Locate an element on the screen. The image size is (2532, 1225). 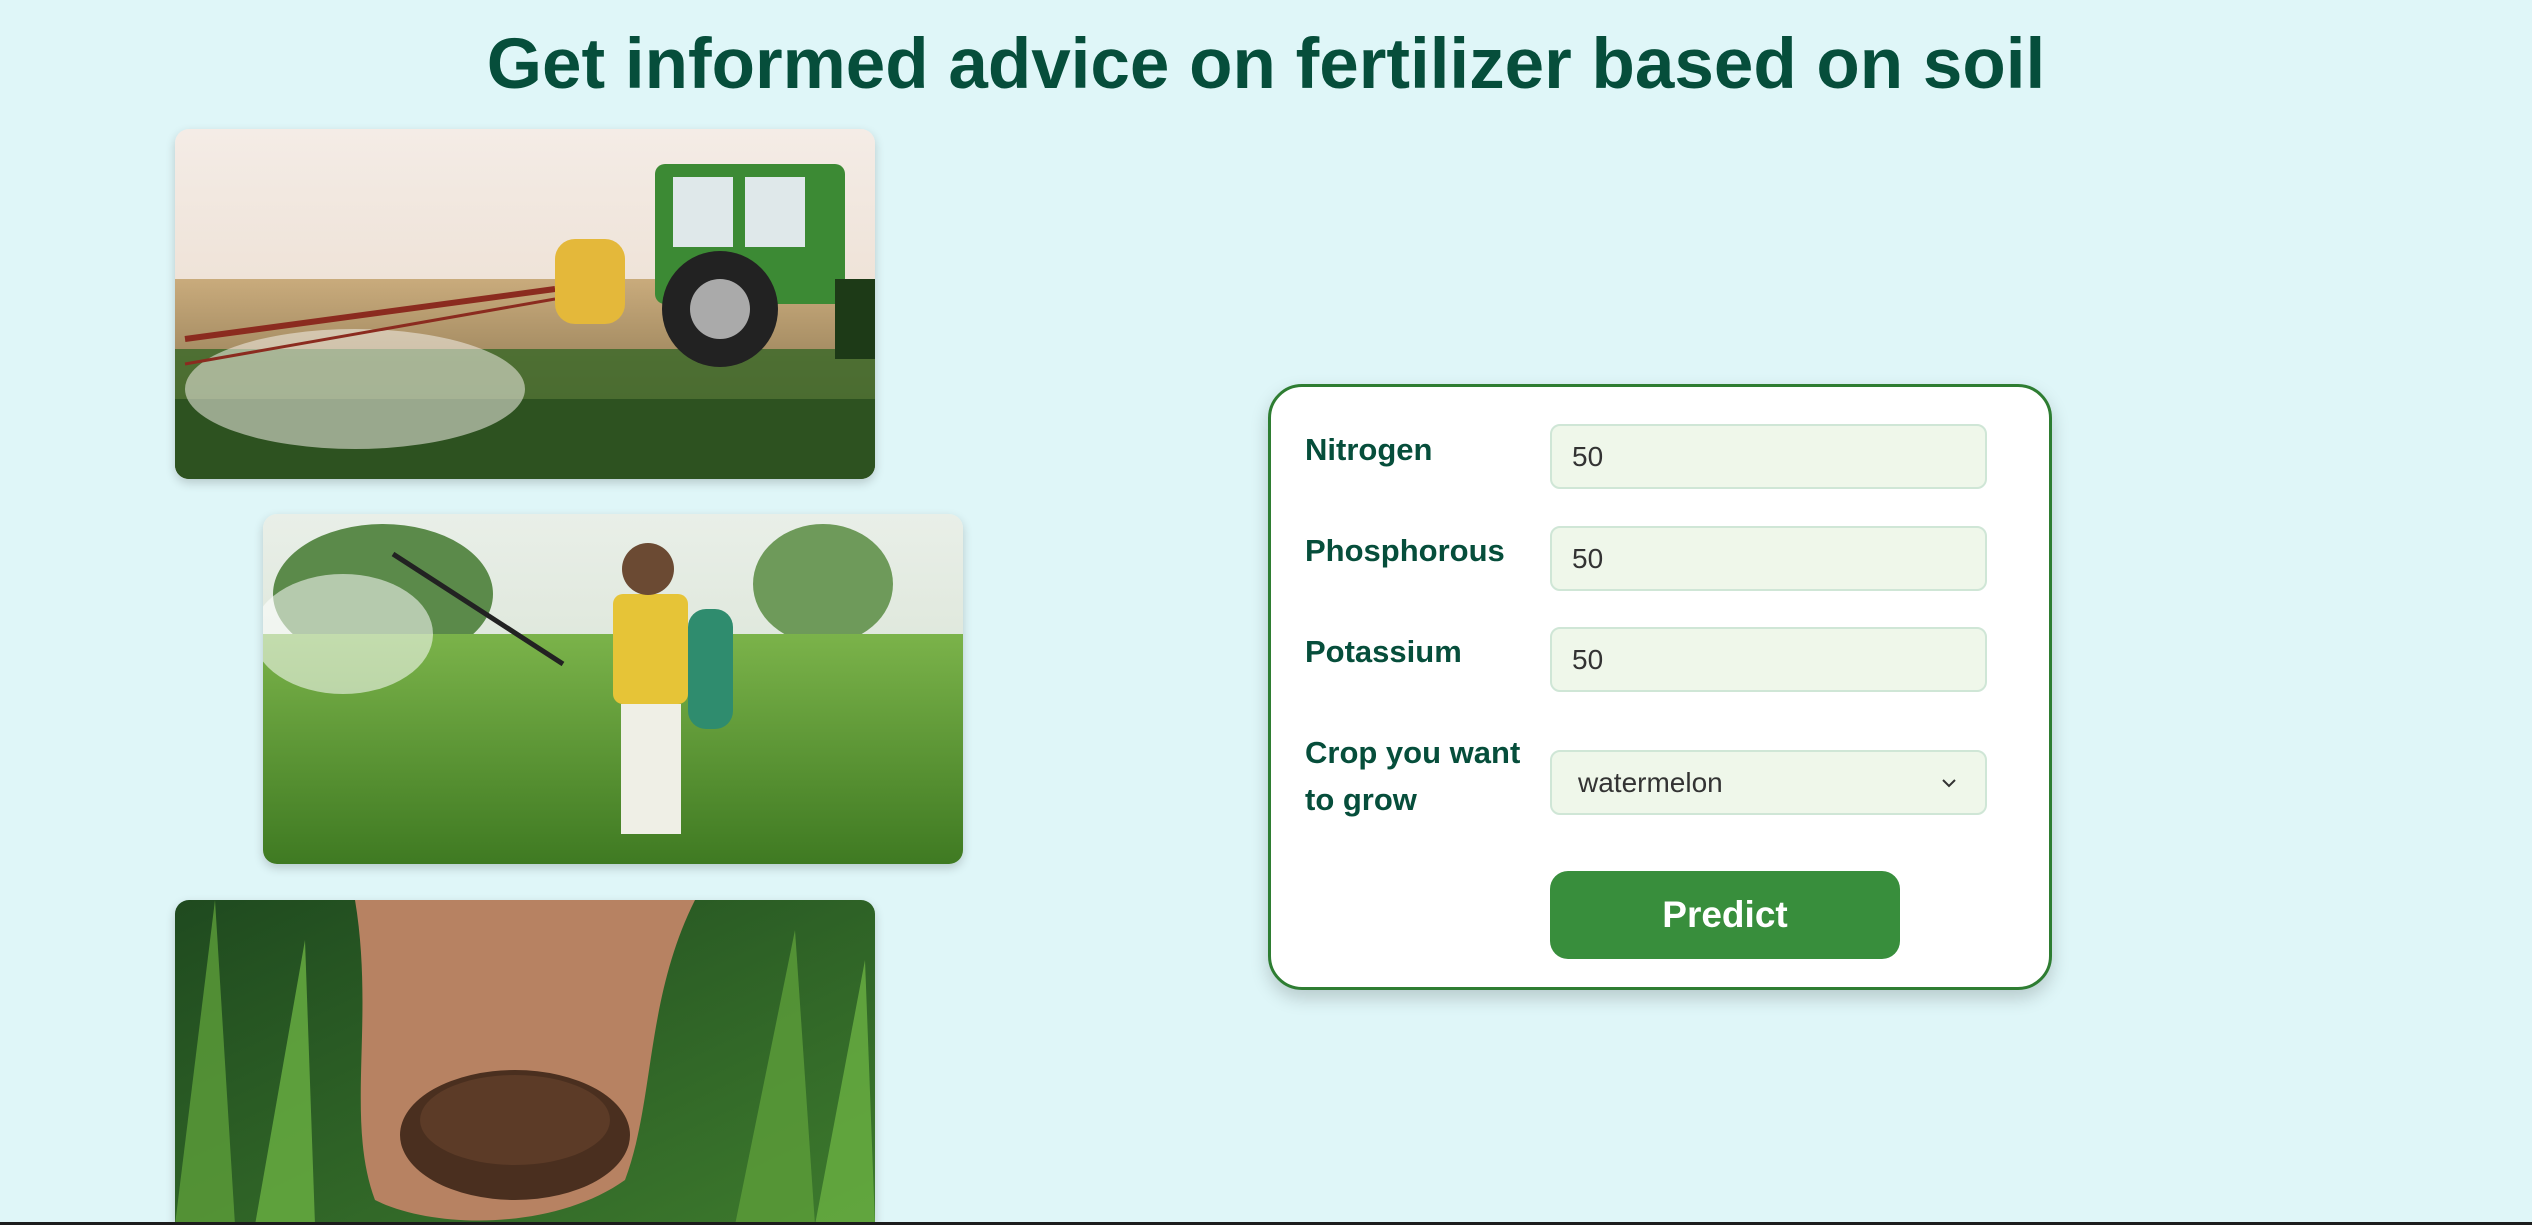
crop-label: Crop you want to grow is located at coordinates (1413, 776).